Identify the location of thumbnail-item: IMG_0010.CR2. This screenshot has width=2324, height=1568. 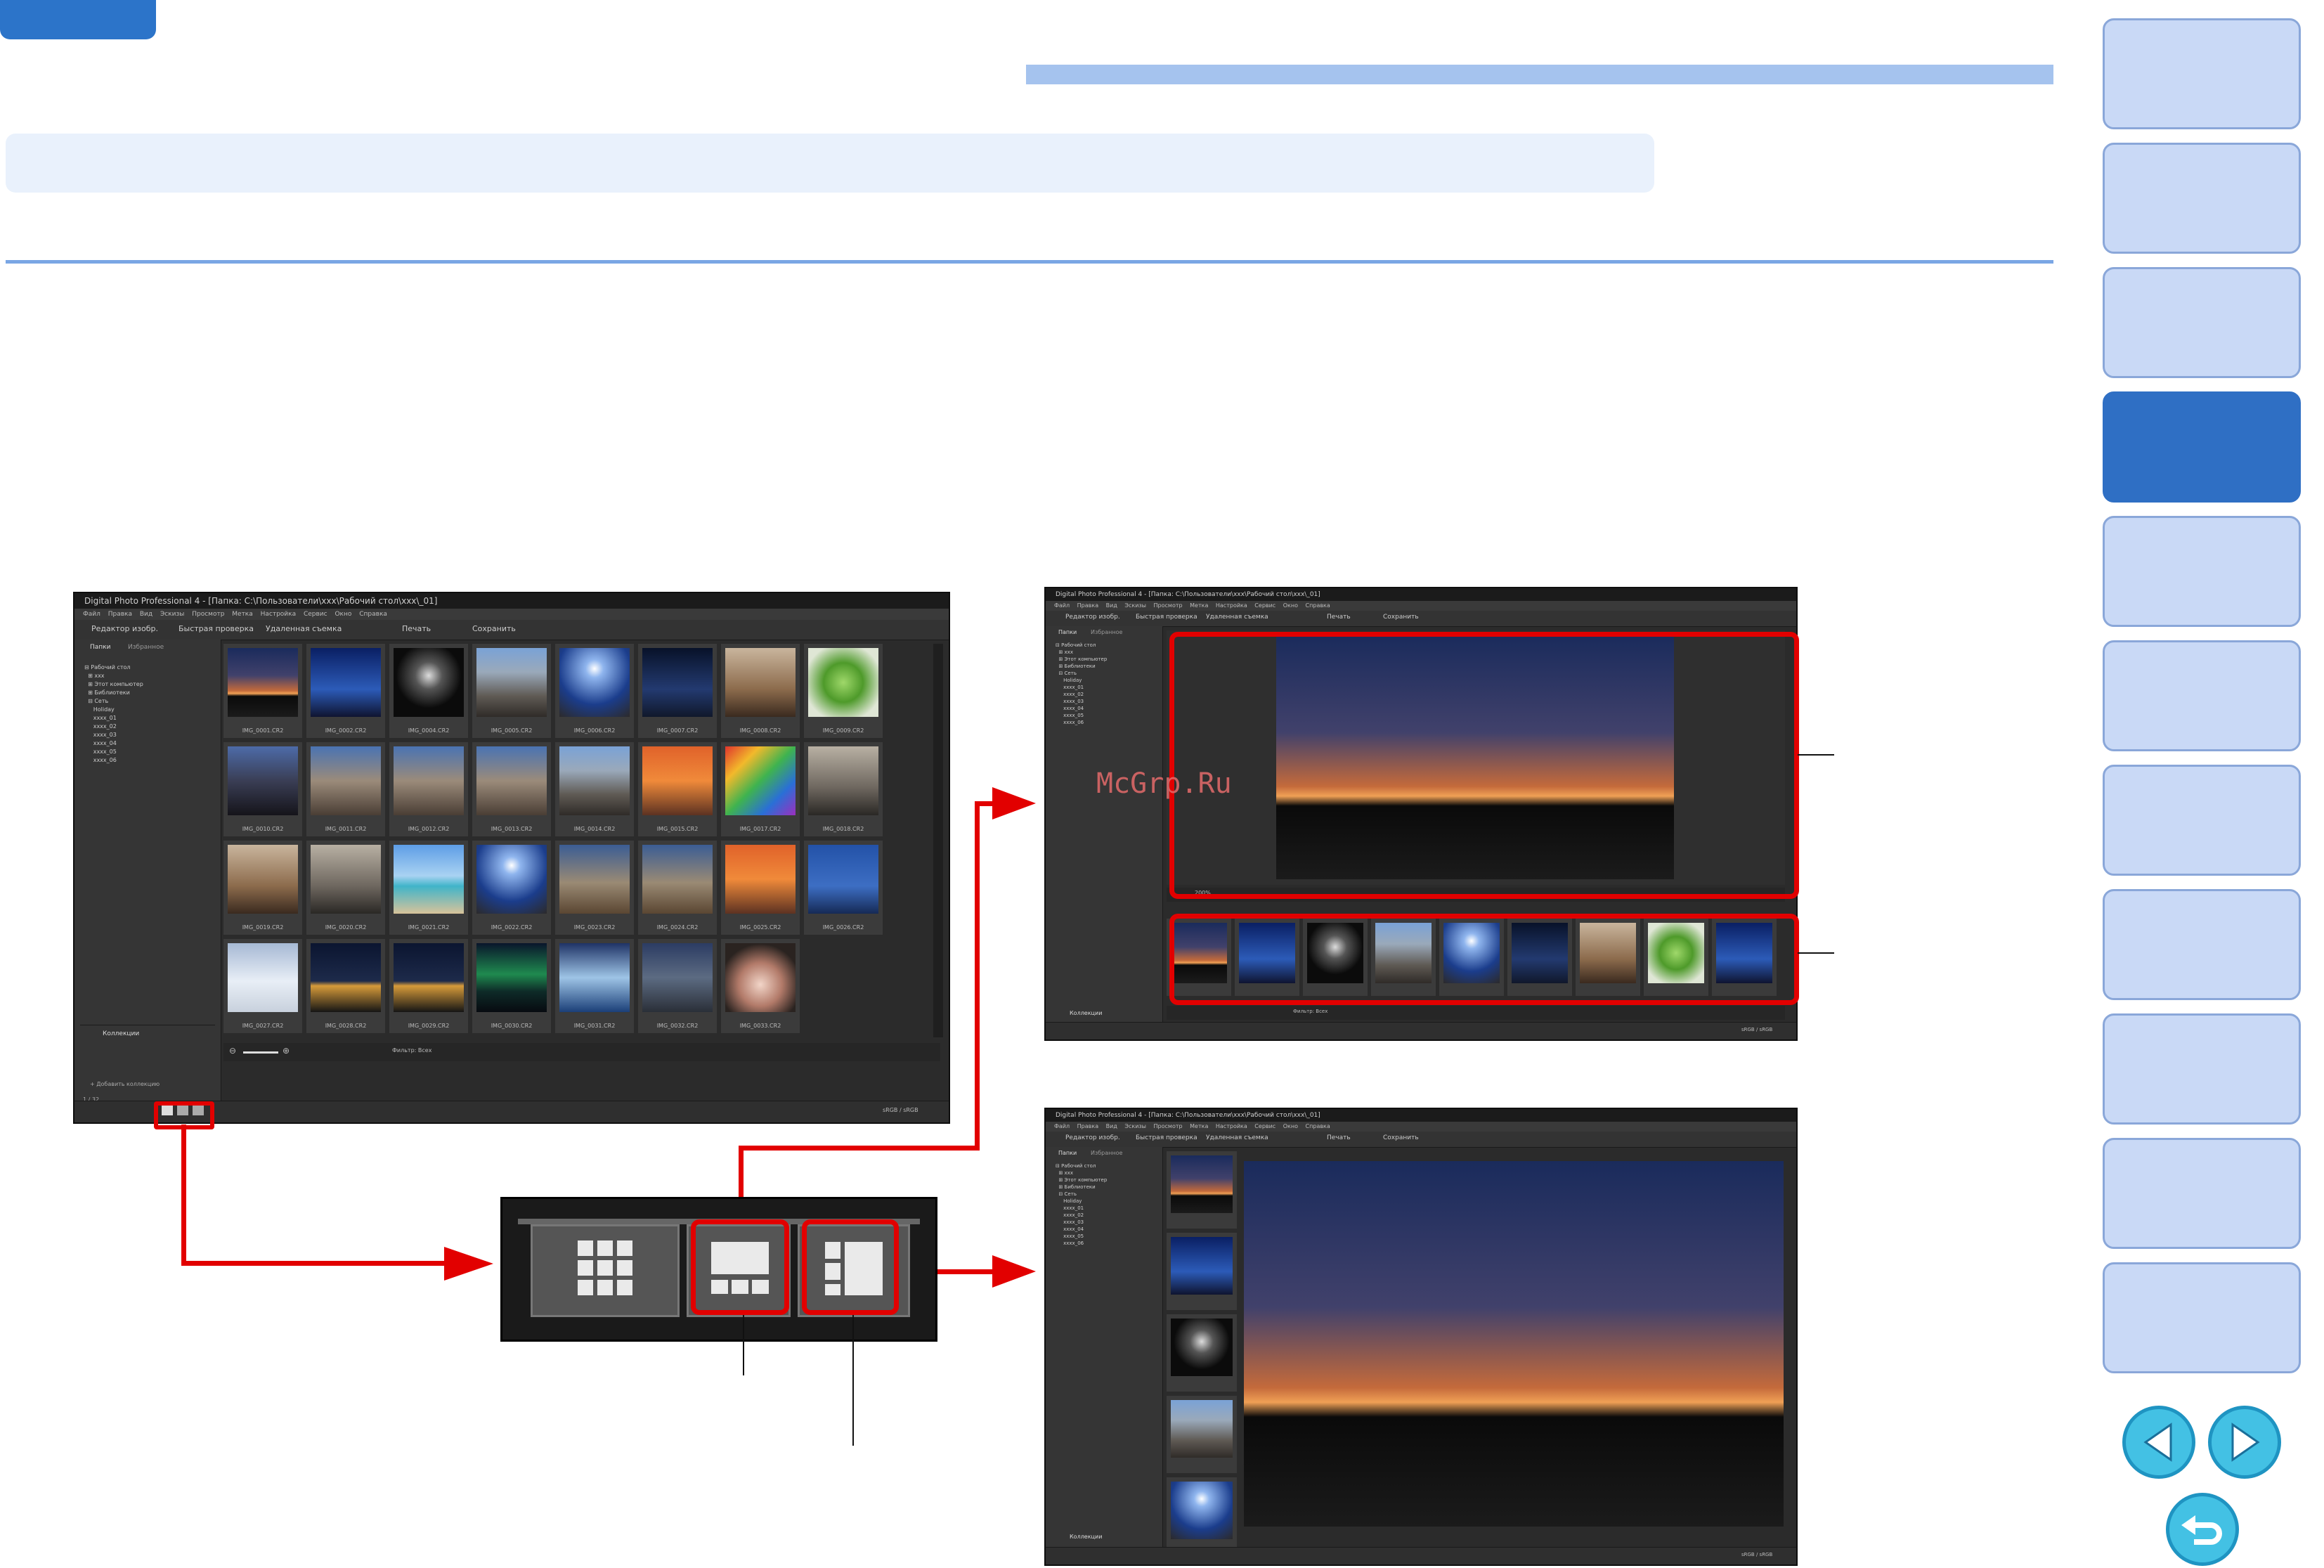
(262, 789).